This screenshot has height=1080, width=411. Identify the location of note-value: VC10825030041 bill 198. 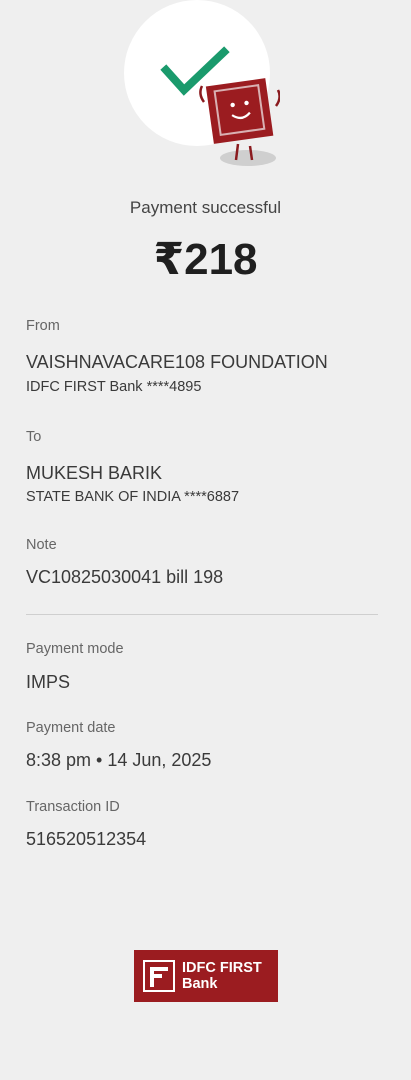
(125, 577).